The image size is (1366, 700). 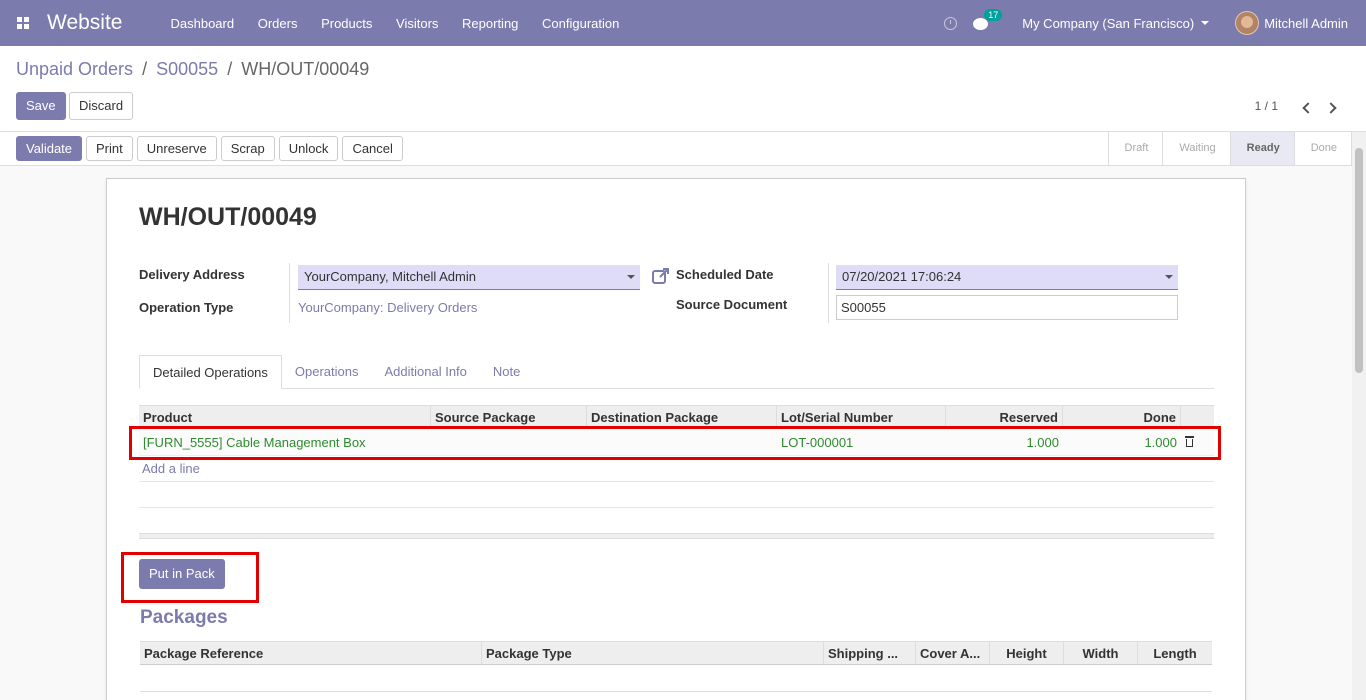 I want to click on source-document-input: S00055, so click(x=1007, y=307).